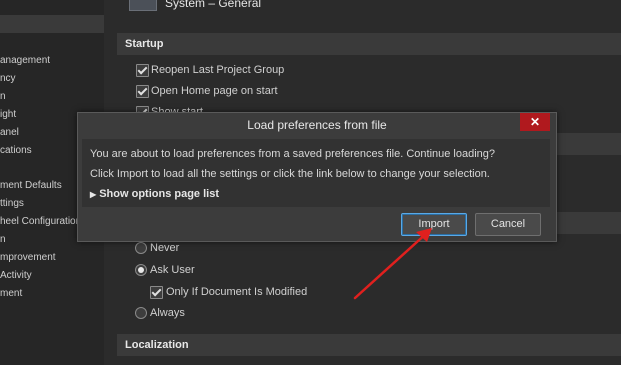 The image size is (621, 365). Describe the element at coordinates (165, 248) in the screenshot. I see `reload-never-label: Never` at that location.